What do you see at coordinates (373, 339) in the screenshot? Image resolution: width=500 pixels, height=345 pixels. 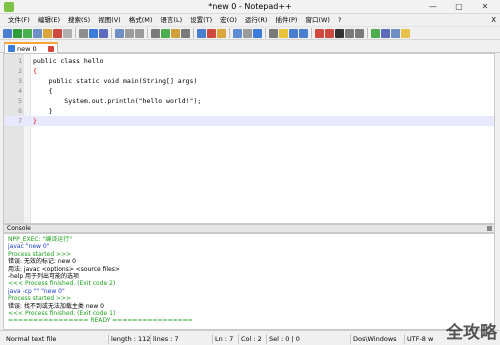 I see `status-eol: Dos\Windows` at bounding box center [373, 339].